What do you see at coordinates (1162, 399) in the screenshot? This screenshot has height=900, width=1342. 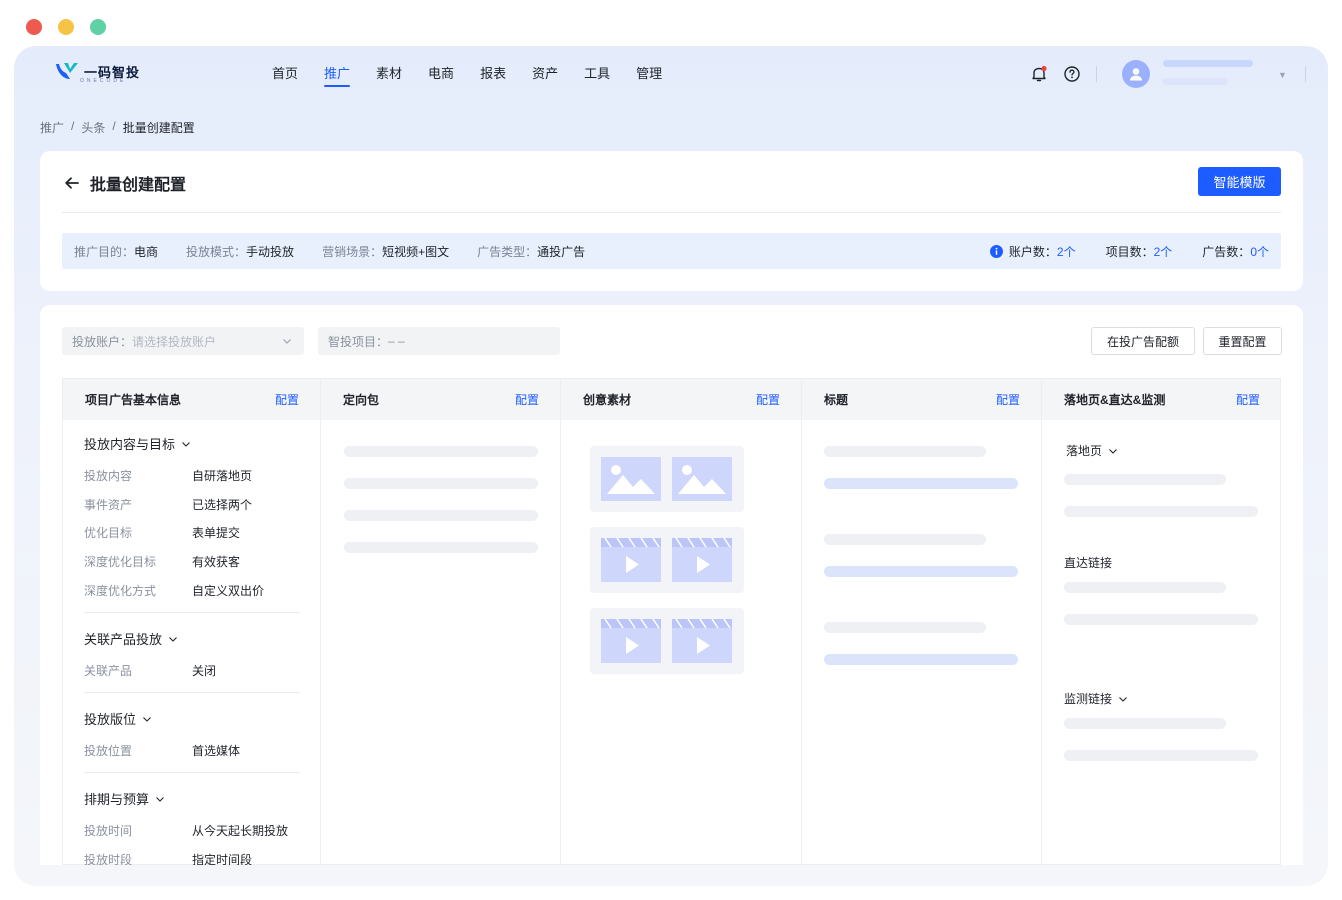 I see `column-landing: 落地页&直达&监测 配置` at bounding box center [1162, 399].